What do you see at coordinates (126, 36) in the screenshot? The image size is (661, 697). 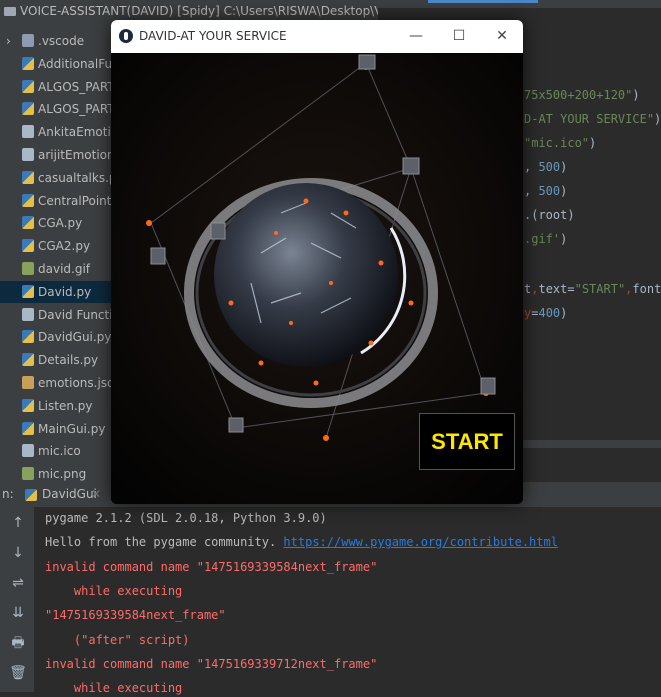 I see `app-icon` at bounding box center [126, 36].